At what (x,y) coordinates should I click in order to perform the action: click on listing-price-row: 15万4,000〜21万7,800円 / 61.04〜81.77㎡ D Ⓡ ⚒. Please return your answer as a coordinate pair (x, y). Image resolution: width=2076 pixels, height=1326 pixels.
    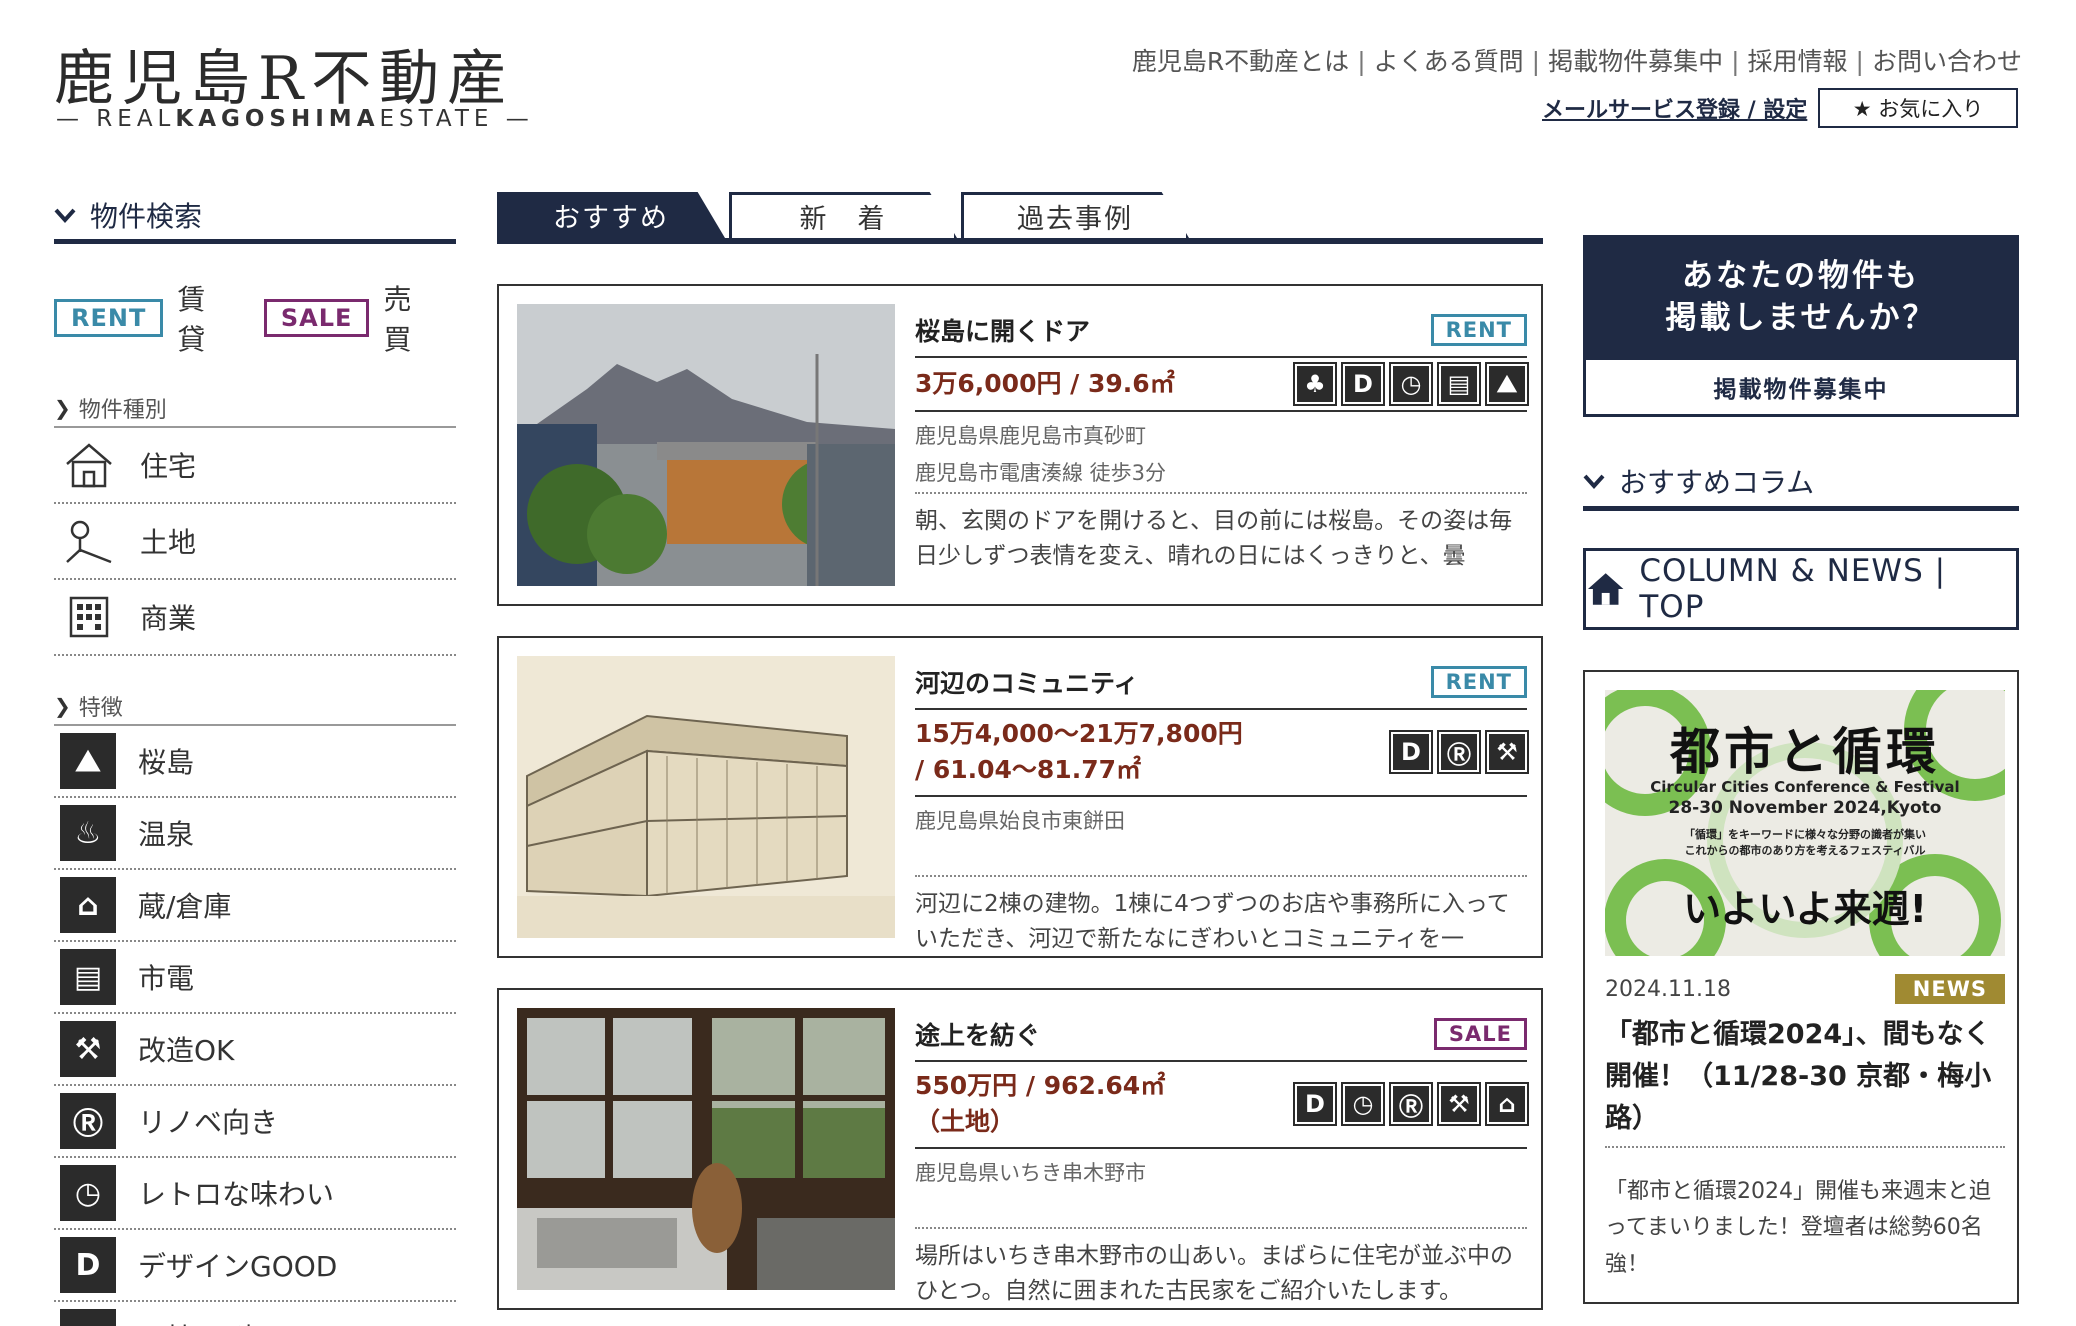
    Looking at the image, I should click on (1222, 753).